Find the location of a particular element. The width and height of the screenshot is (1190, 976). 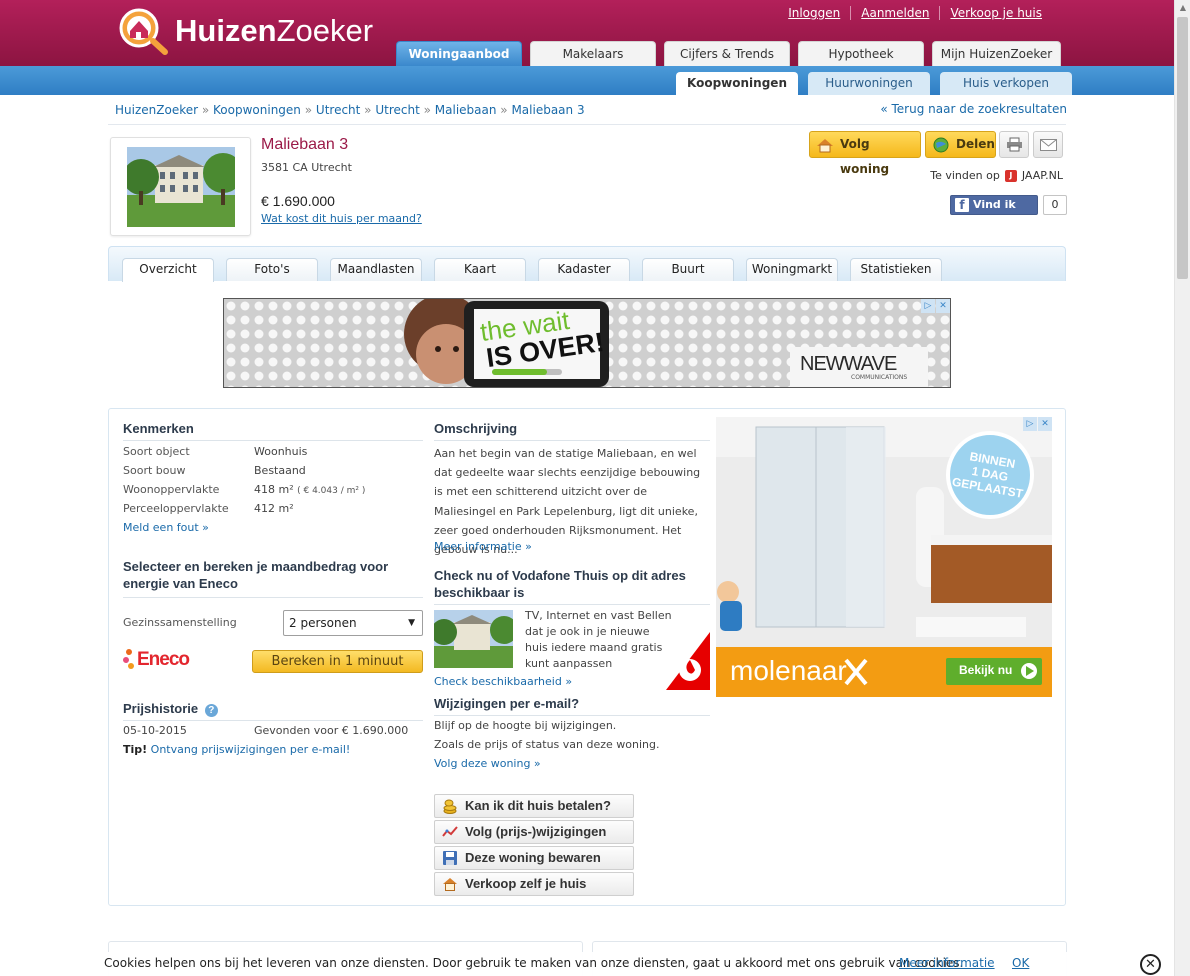

breadcrumb-item: Koopwoningen is located at coordinates (257, 110).